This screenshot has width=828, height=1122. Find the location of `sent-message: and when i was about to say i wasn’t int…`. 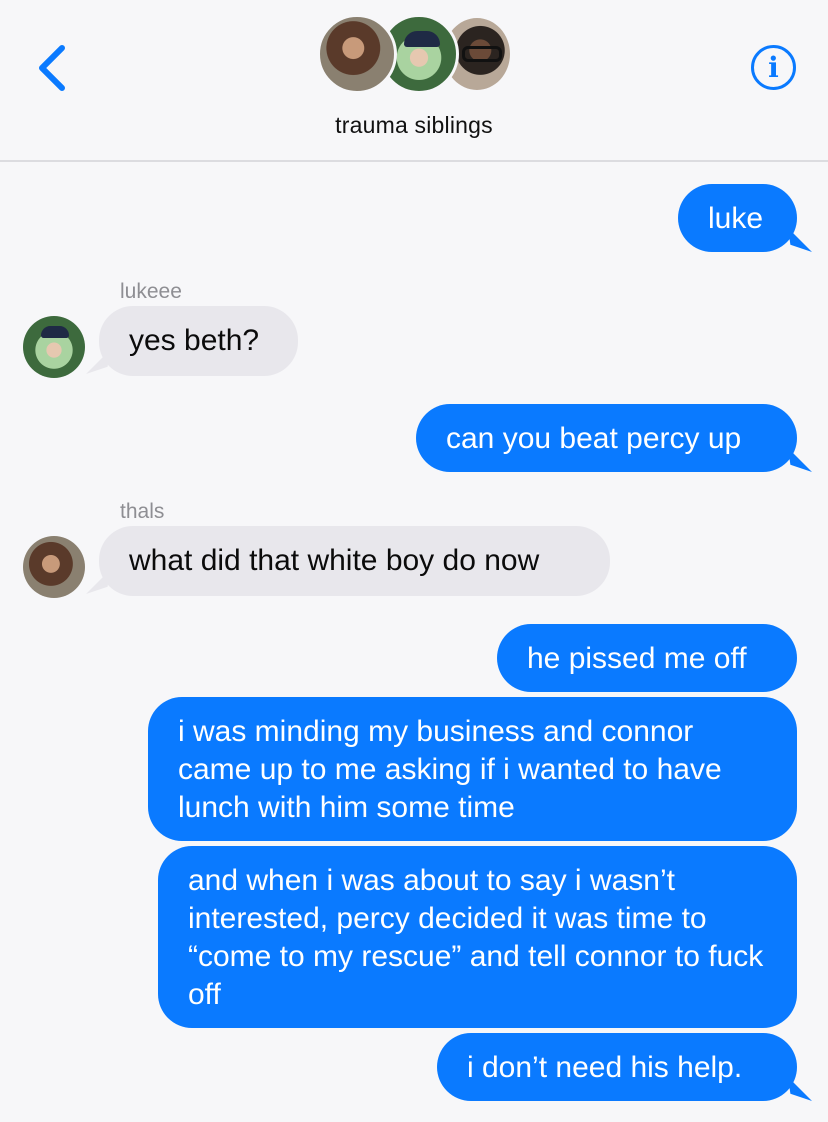

sent-message: and when i was about to say i wasn’t int… is located at coordinates (477, 937).